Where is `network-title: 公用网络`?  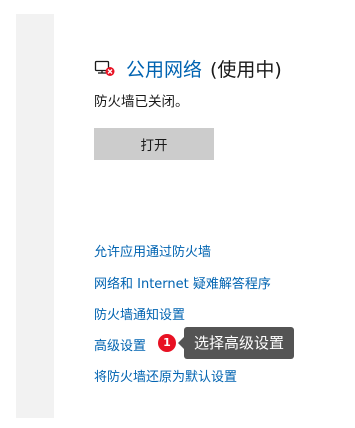 network-title: 公用网络 is located at coordinates (164, 69).